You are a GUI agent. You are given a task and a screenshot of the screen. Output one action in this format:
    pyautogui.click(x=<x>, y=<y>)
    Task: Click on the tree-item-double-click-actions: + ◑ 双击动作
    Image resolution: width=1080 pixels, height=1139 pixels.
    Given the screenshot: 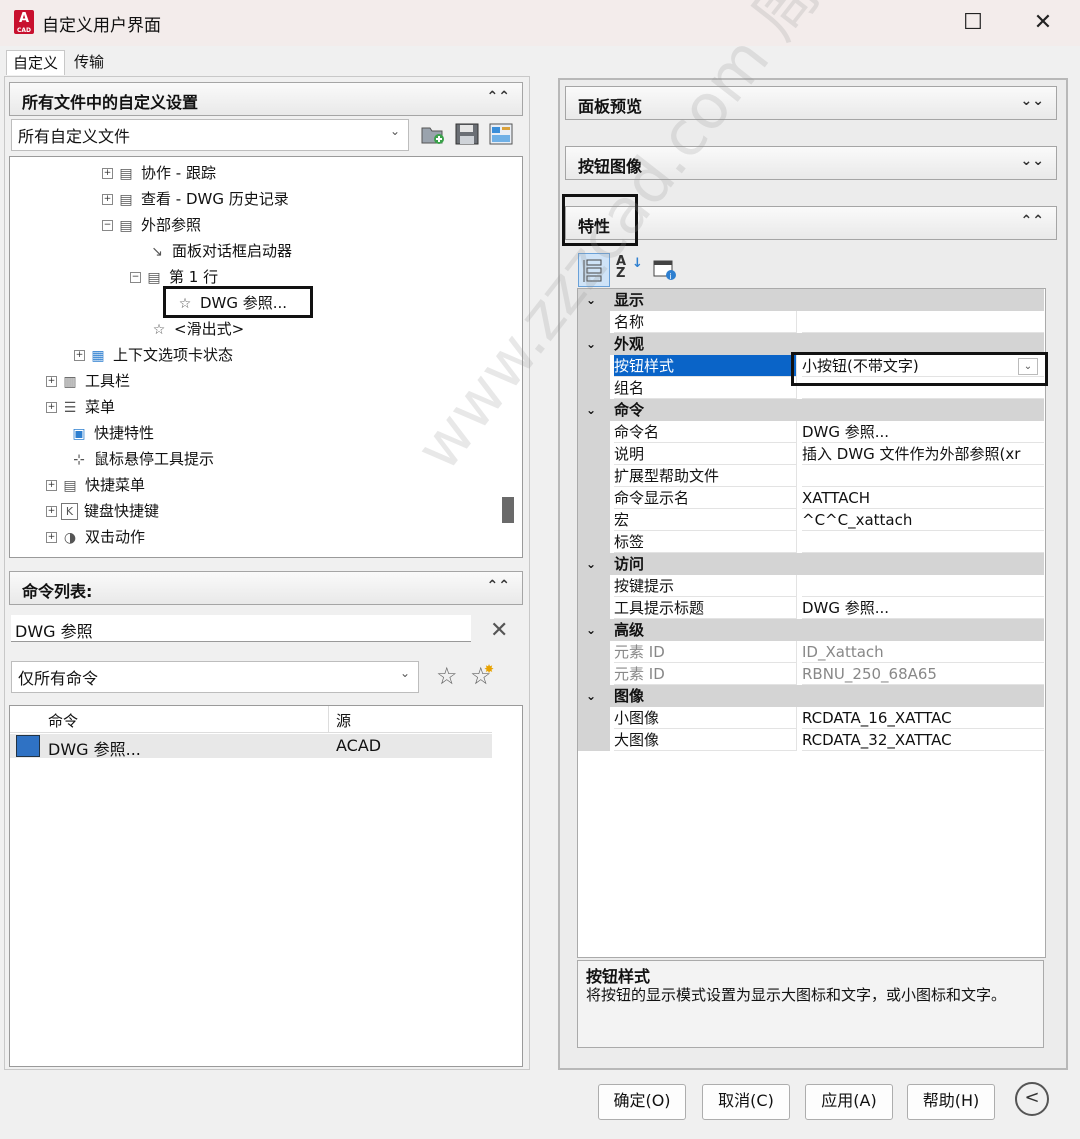 What is the action you would take?
    pyautogui.click(x=95, y=537)
    